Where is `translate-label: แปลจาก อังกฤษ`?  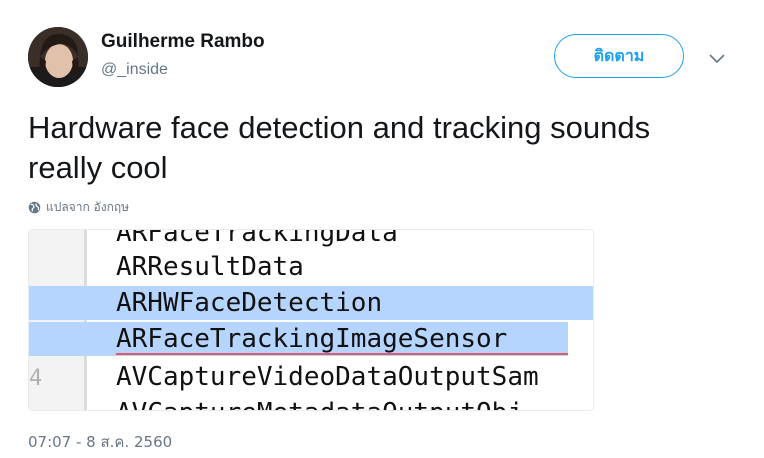
translate-label: แปลจาก อังกฤษ is located at coordinates (88, 207).